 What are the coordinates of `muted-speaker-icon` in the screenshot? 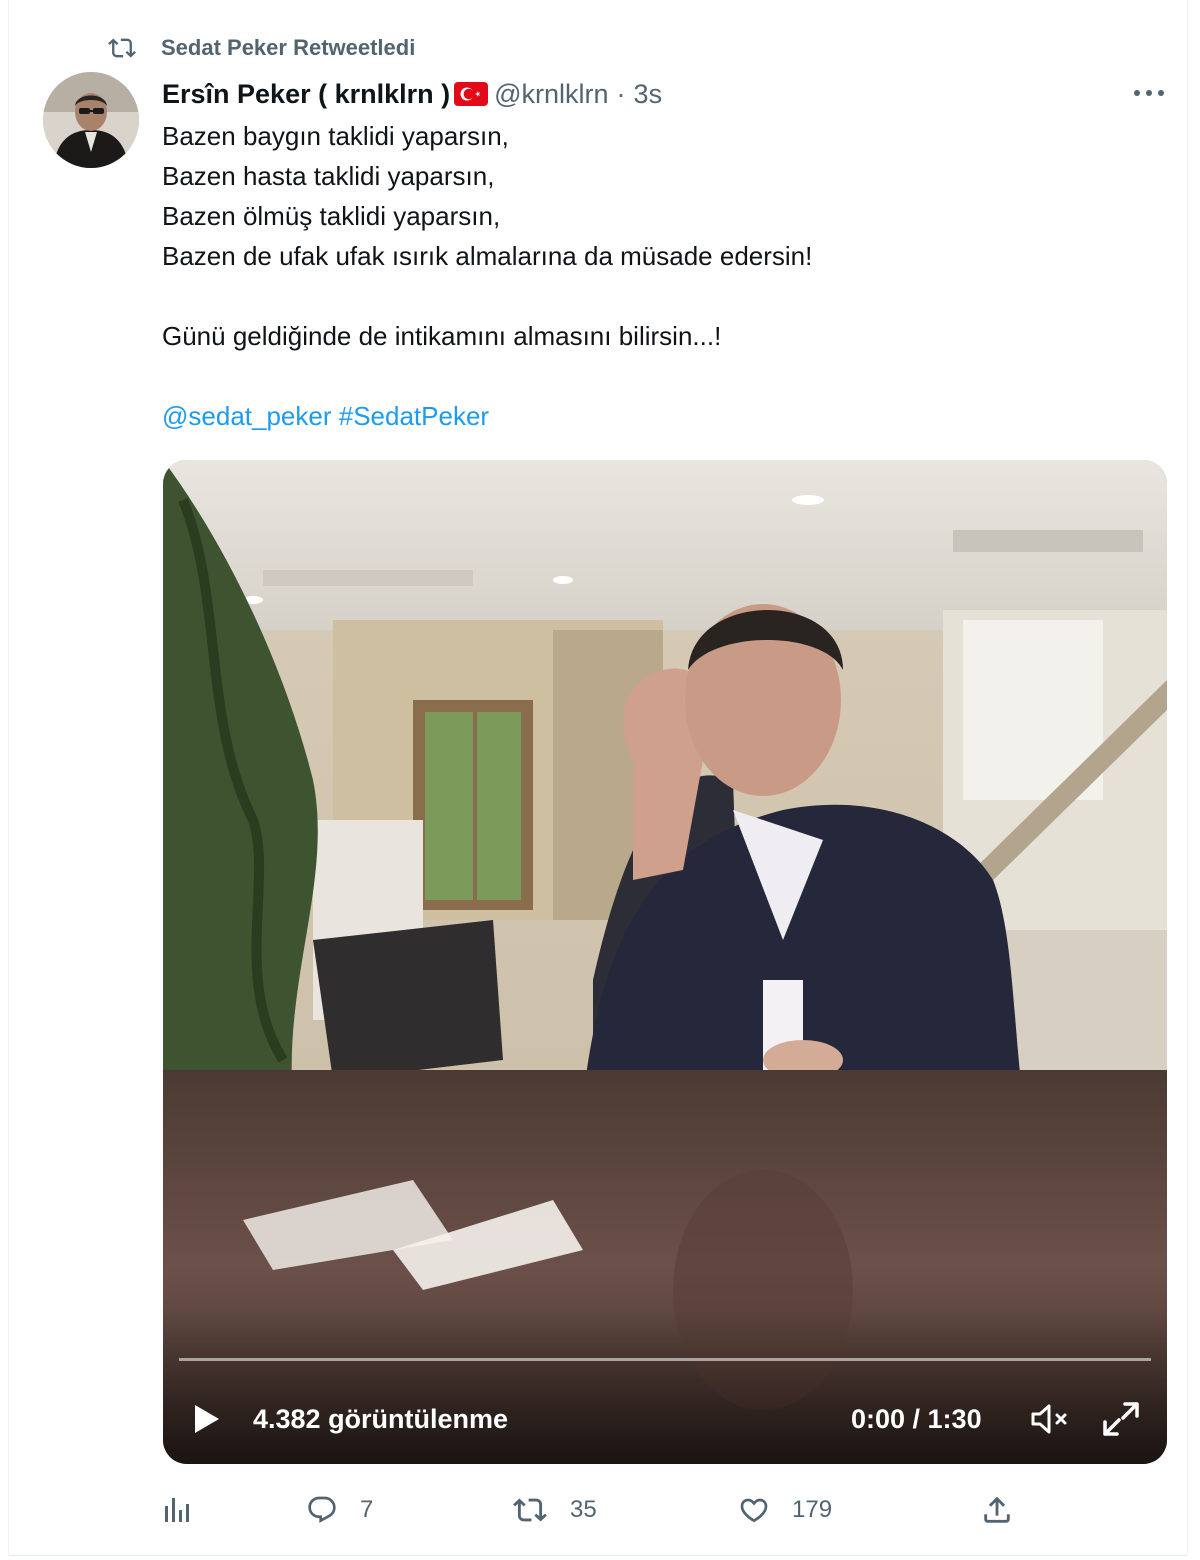 It's located at (1049, 1419).